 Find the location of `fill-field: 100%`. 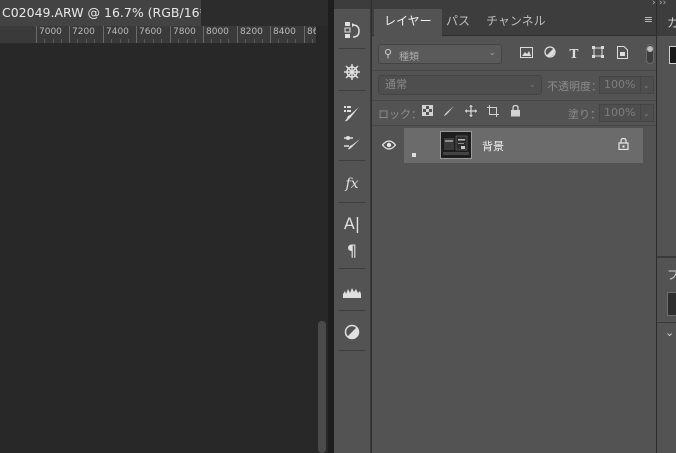

fill-field: 100% is located at coordinates (620, 113).